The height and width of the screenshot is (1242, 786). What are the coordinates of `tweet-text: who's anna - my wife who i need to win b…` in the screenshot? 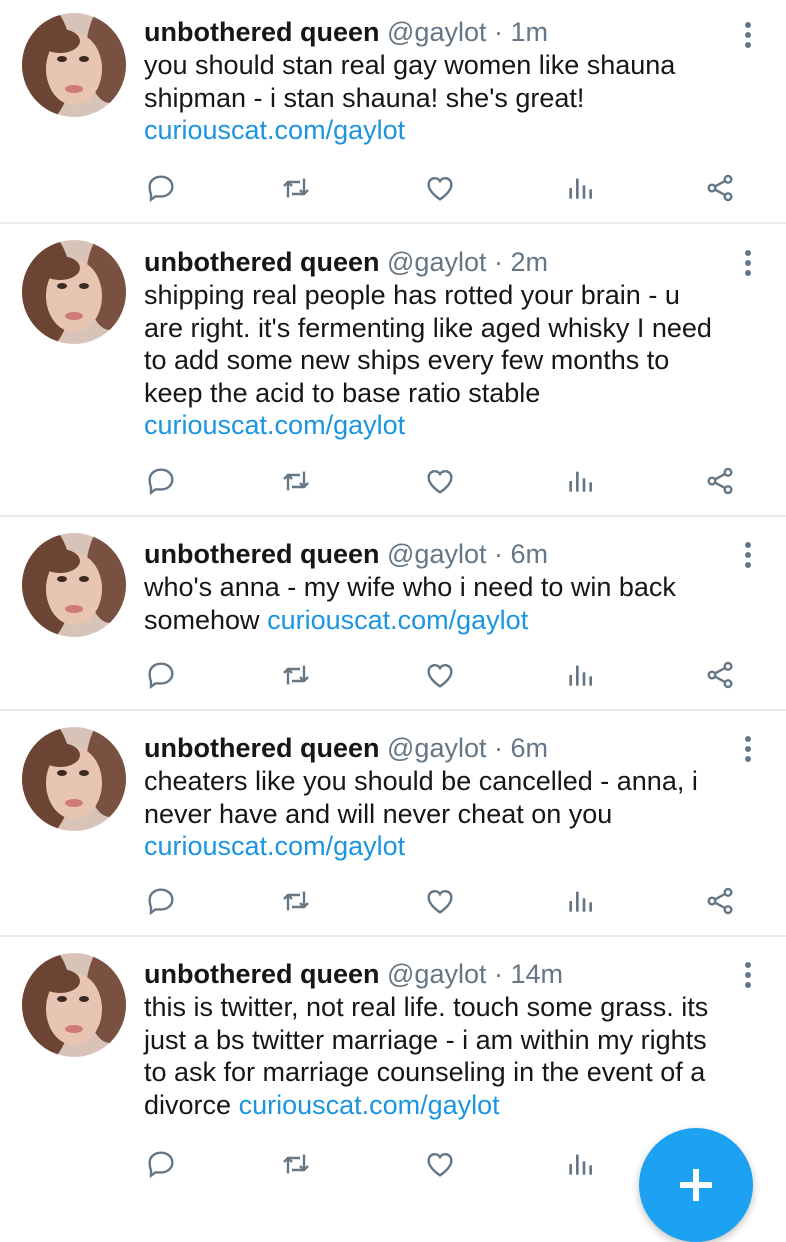 It's located at (435, 603).